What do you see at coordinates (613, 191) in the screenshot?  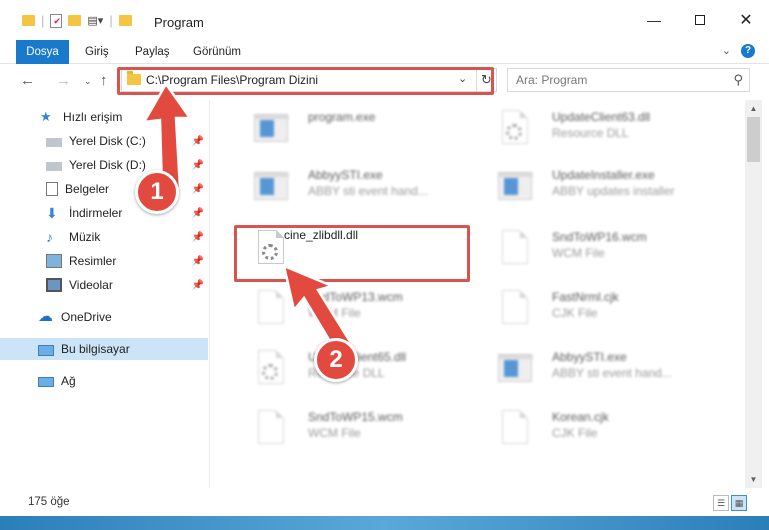 I see `file-type: ABBY updates installer` at bounding box center [613, 191].